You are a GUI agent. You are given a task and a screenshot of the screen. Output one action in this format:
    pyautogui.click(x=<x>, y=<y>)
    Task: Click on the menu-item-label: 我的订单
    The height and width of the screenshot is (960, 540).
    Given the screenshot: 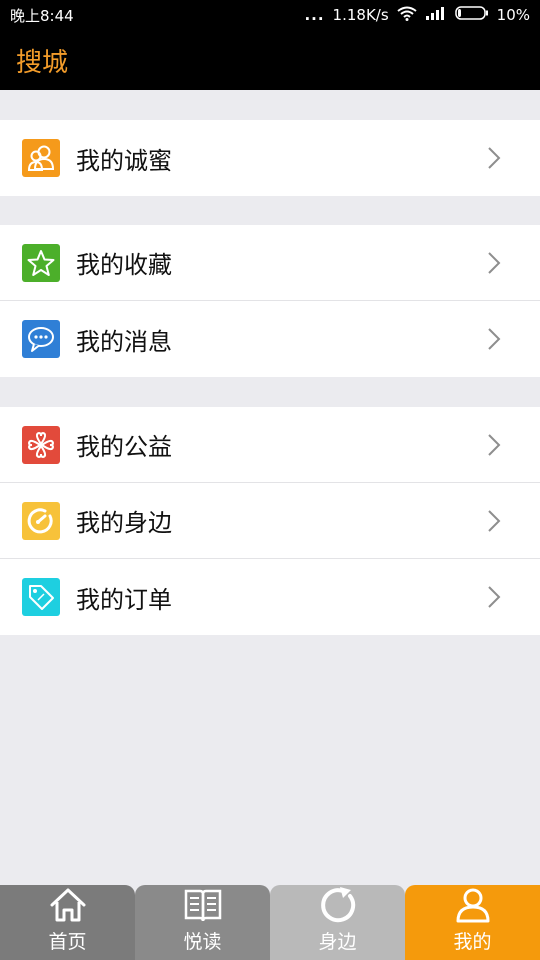 What is the action you would take?
    pyautogui.click(x=124, y=599)
    